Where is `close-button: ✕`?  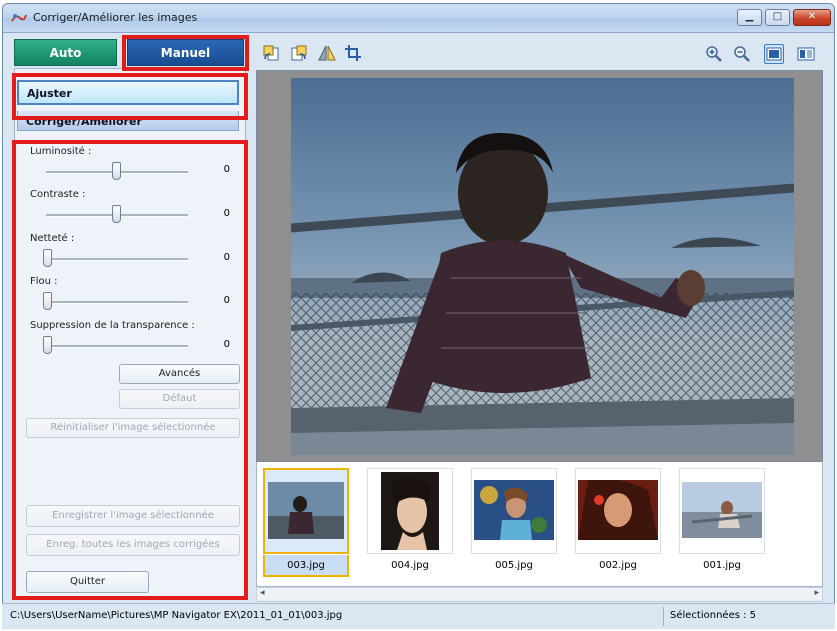 close-button: ✕ is located at coordinates (812, 17).